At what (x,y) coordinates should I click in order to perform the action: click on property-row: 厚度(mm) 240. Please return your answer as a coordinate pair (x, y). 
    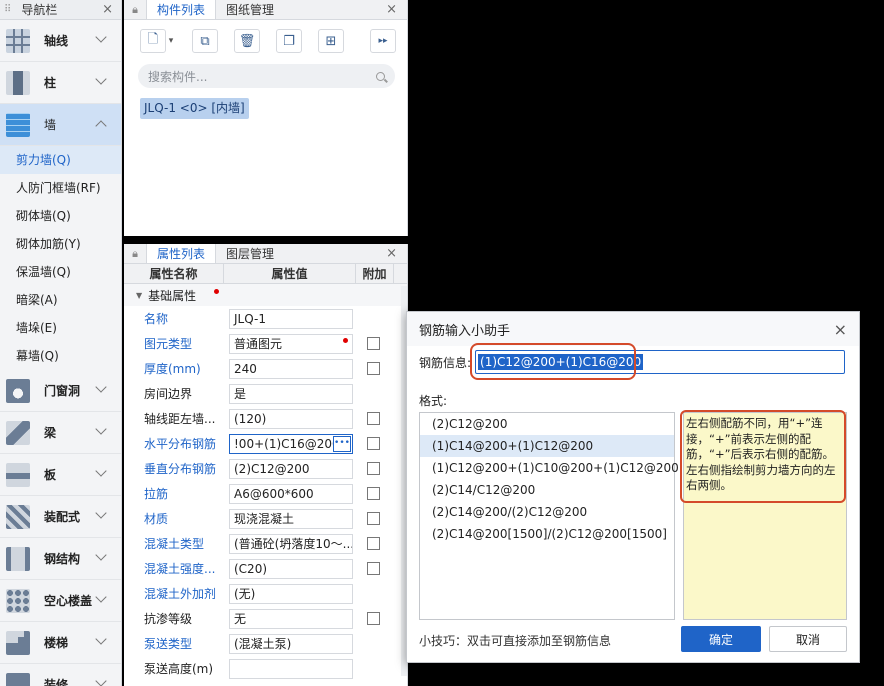
    Looking at the image, I should click on (265, 368).